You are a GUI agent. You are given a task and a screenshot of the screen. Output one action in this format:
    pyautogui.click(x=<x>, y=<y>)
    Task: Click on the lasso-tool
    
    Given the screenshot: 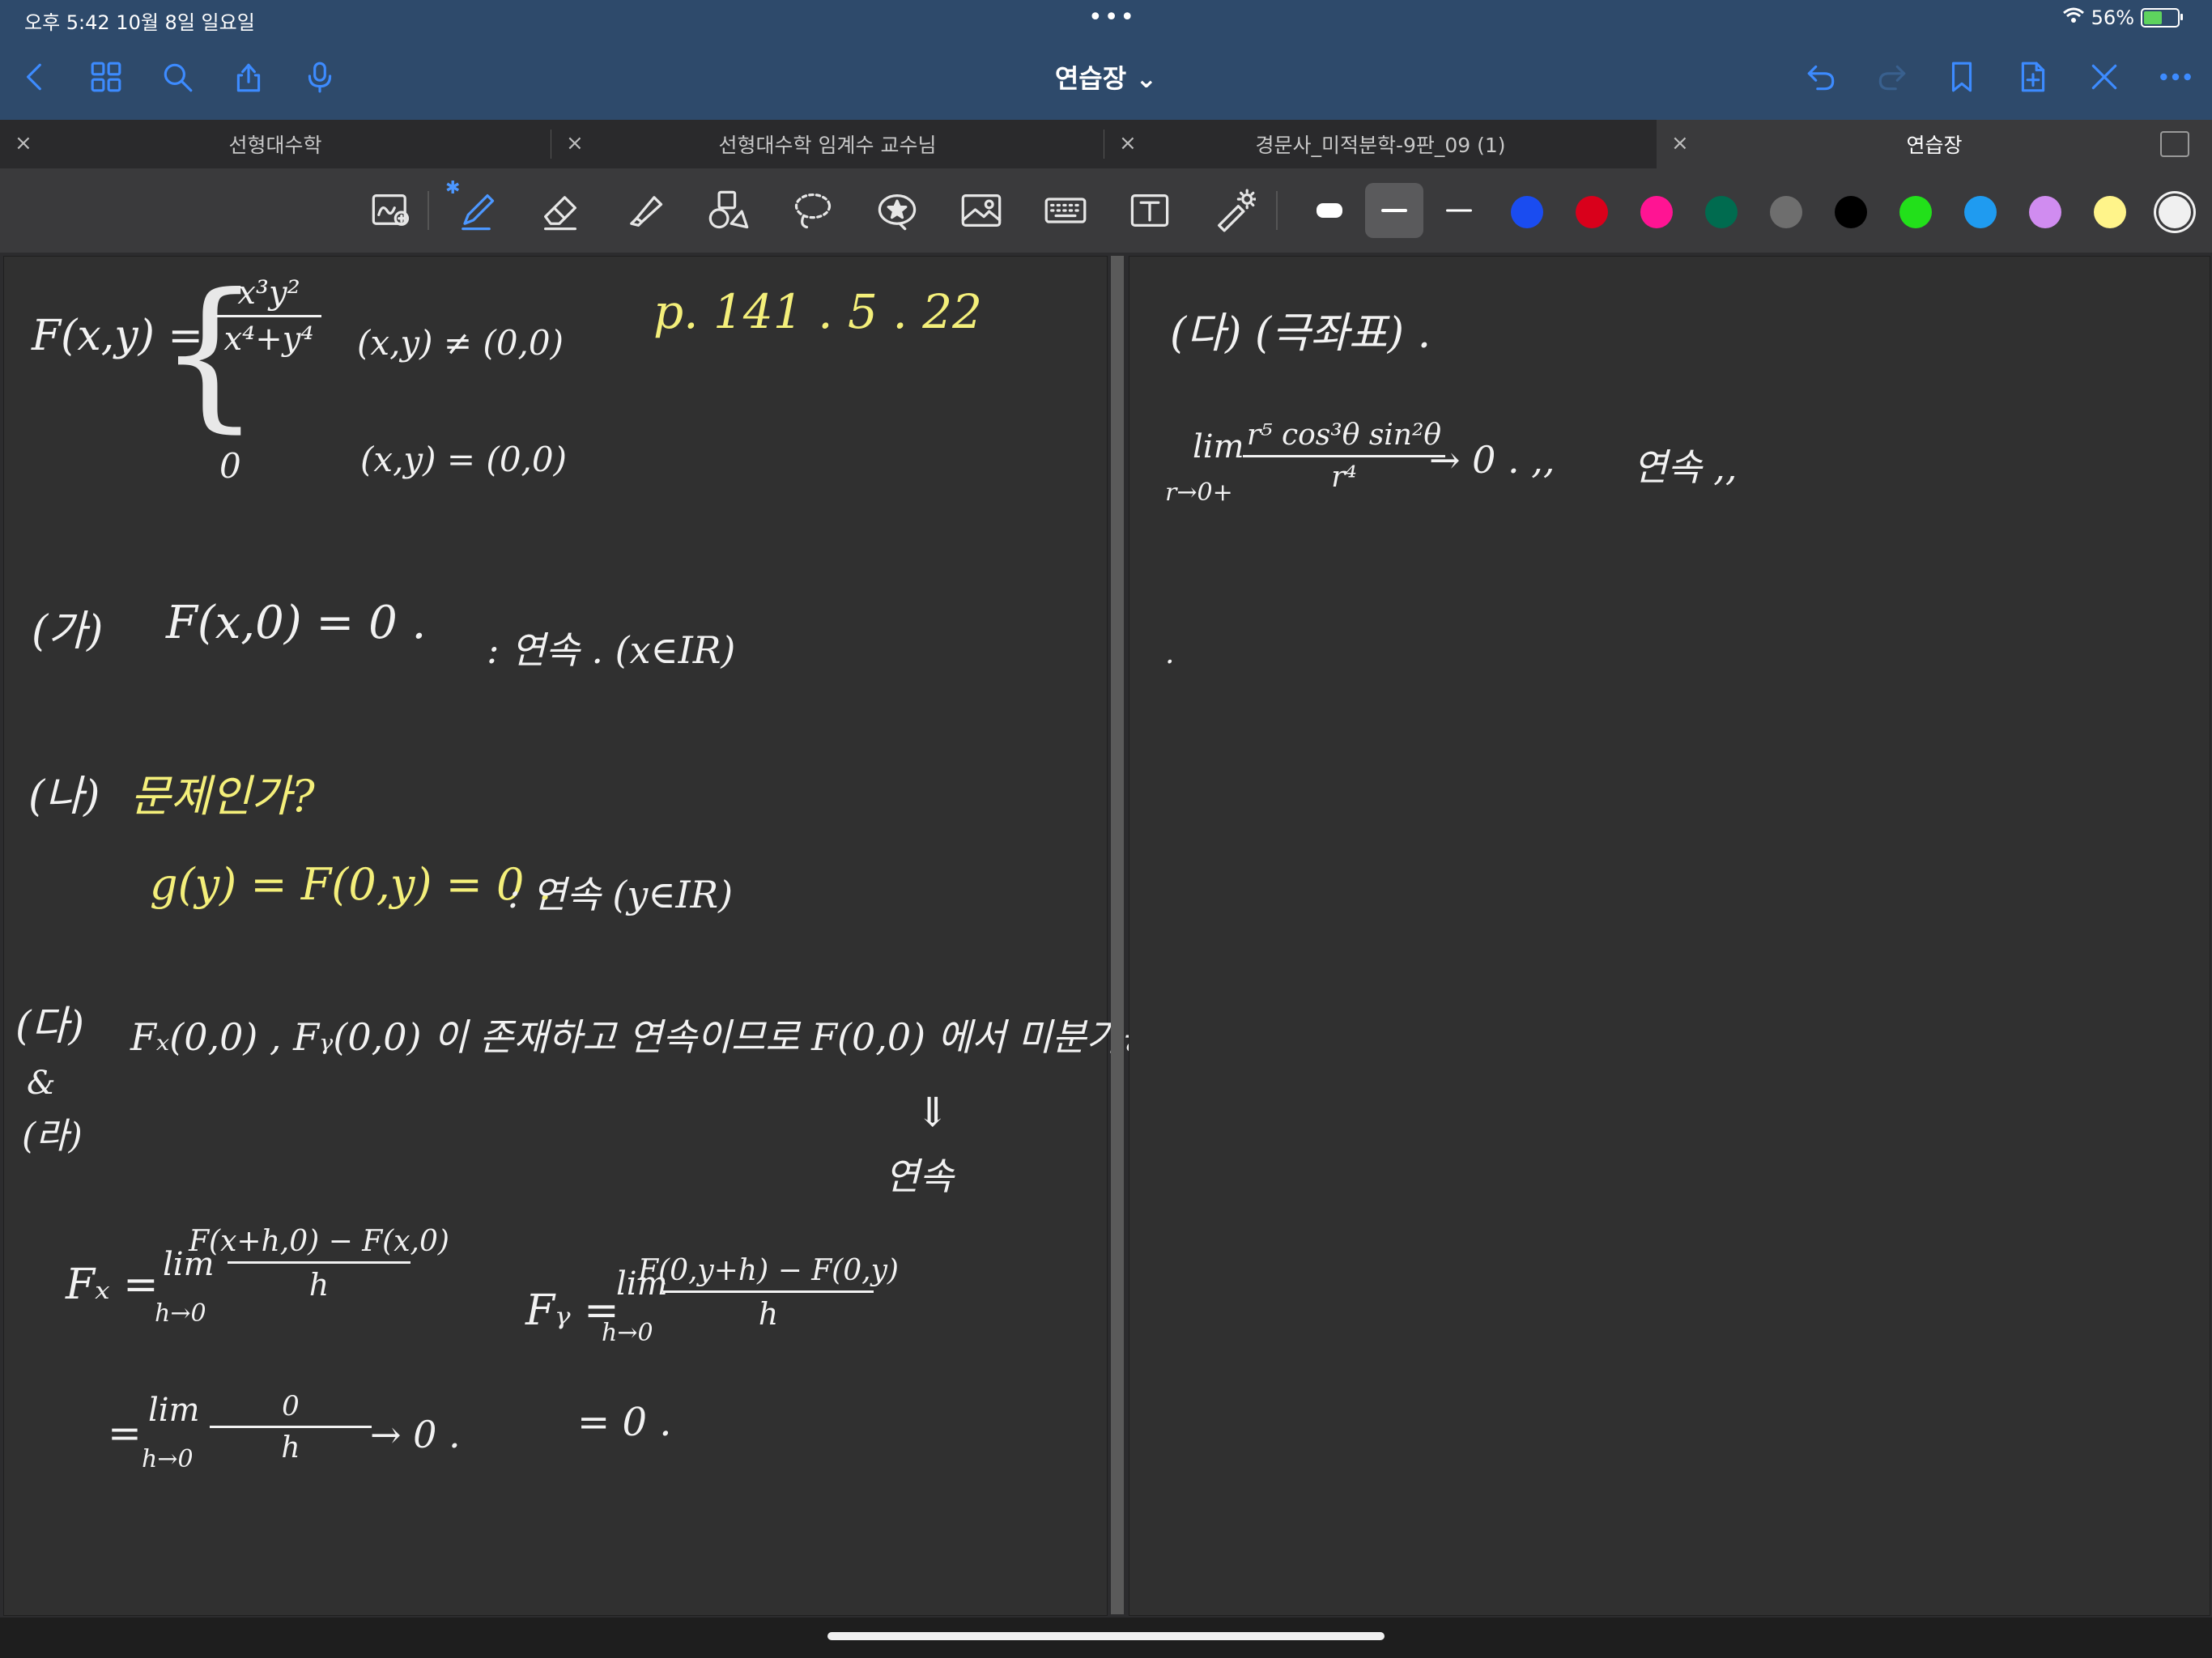 What is the action you would take?
    pyautogui.click(x=813, y=210)
    